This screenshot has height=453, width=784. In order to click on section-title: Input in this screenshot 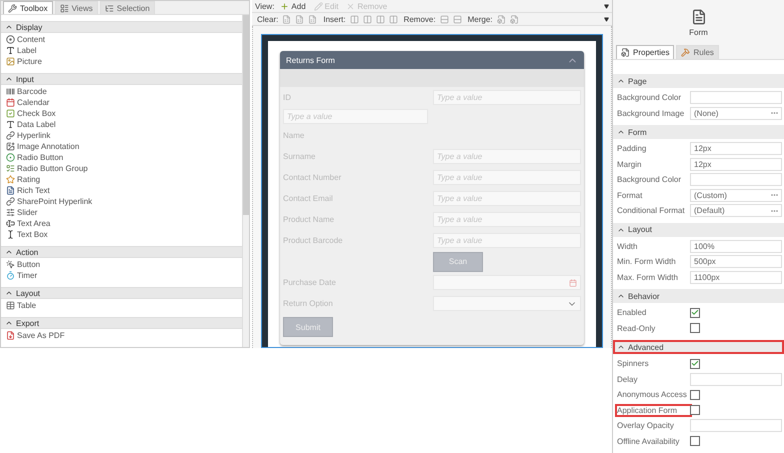, I will do `click(25, 79)`.